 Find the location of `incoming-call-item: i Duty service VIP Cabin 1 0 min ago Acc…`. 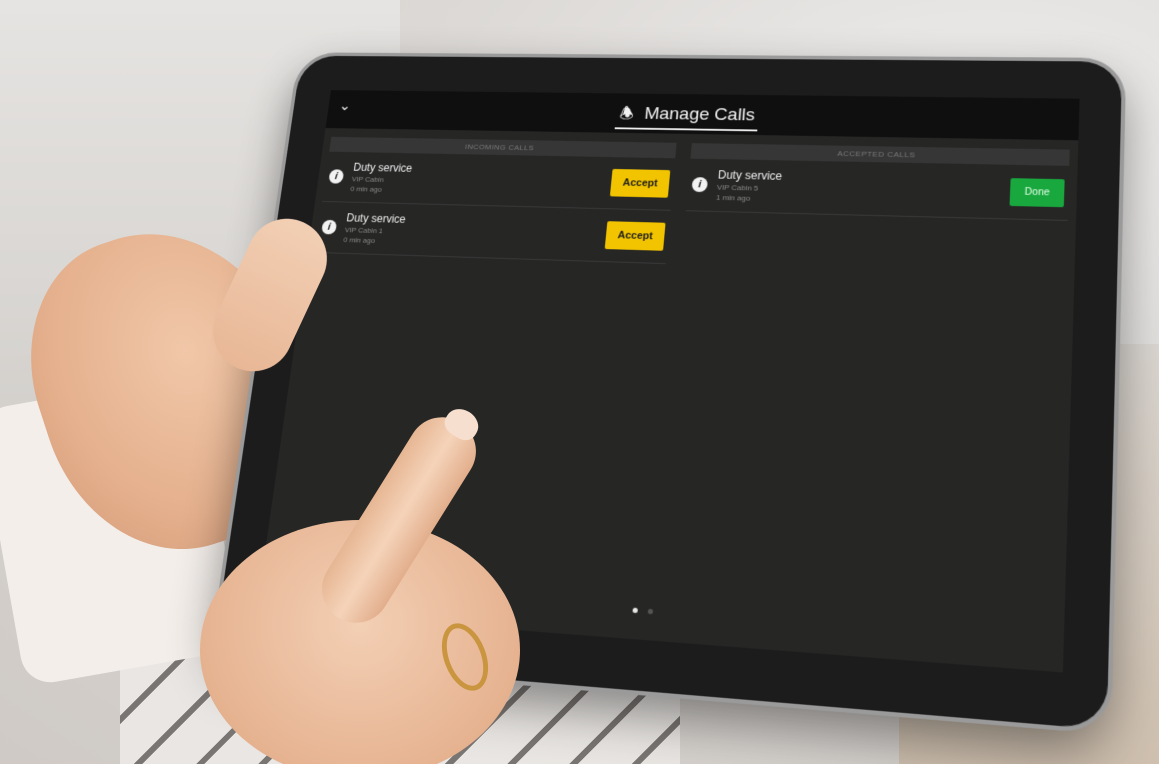

incoming-call-item: i Duty service VIP Cabin 1 0 min ago Acc… is located at coordinates (492, 233).